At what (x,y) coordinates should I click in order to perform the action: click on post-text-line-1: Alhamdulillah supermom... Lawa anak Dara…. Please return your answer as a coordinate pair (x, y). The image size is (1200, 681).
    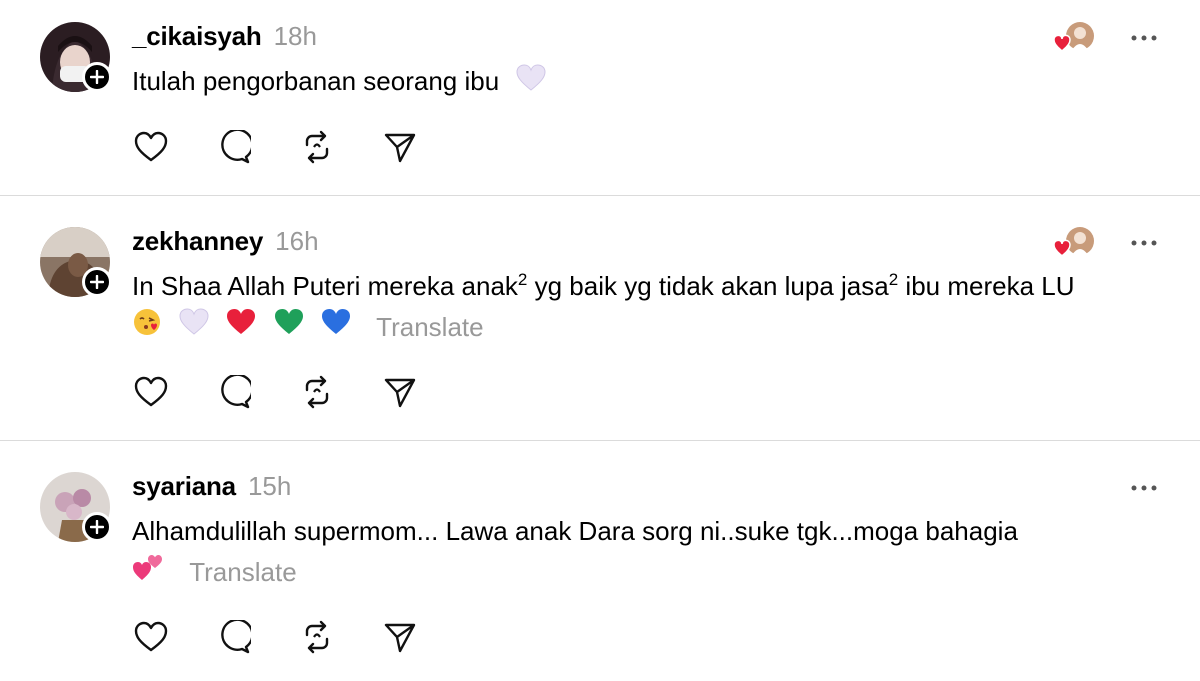
    Looking at the image, I should click on (647, 531).